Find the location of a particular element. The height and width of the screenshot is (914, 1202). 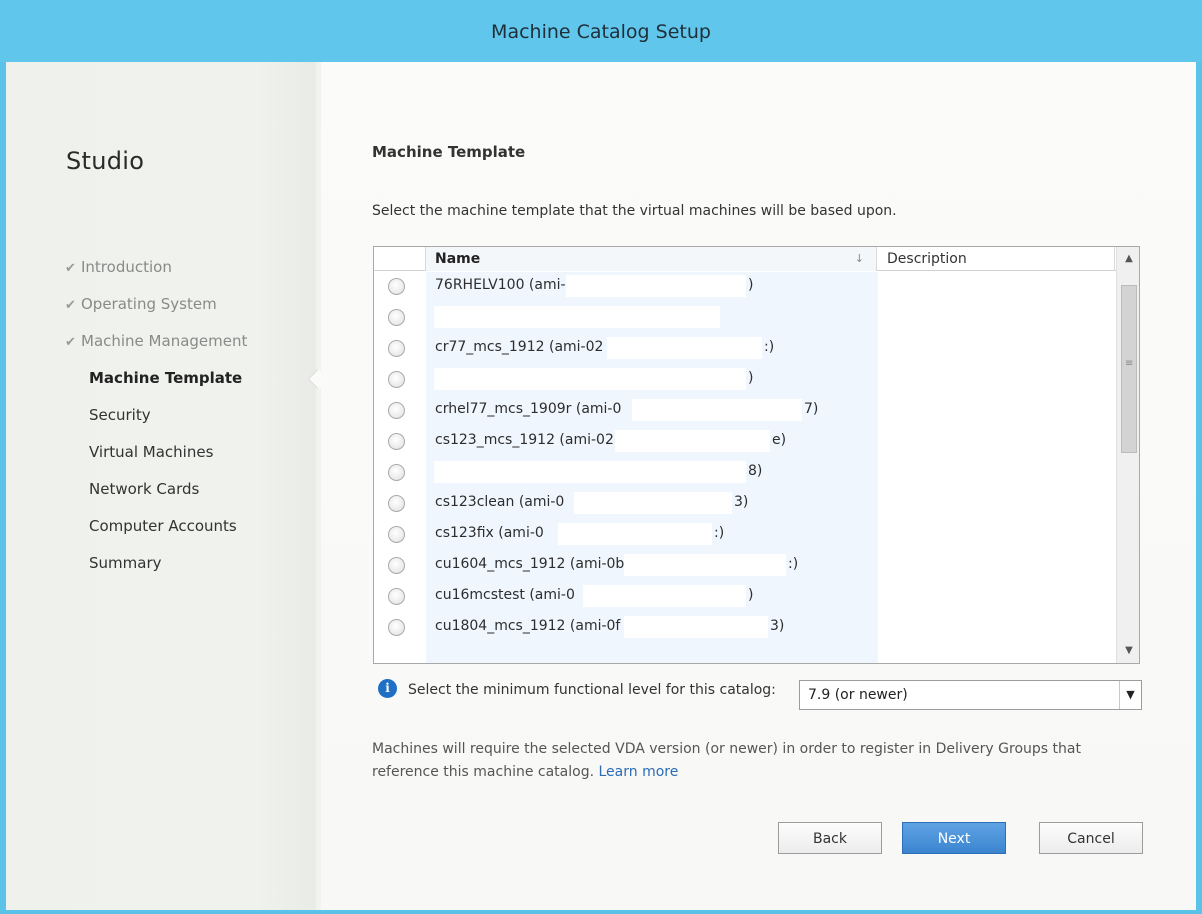

template-name-suffix: 3) is located at coordinates (741, 502).